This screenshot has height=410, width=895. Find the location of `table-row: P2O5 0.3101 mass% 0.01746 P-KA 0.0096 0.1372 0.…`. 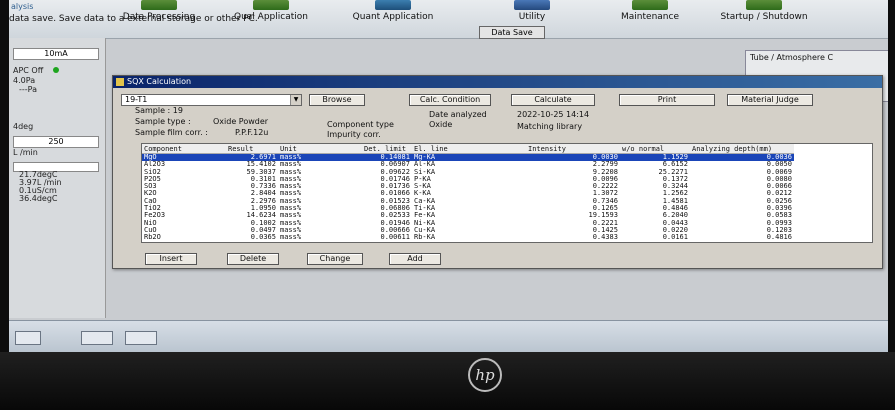

table-row: P2O5 0.3101 mass% 0.01746 P-KA 0.0096 0.1372 0.… is located at coordinates (468, 179).